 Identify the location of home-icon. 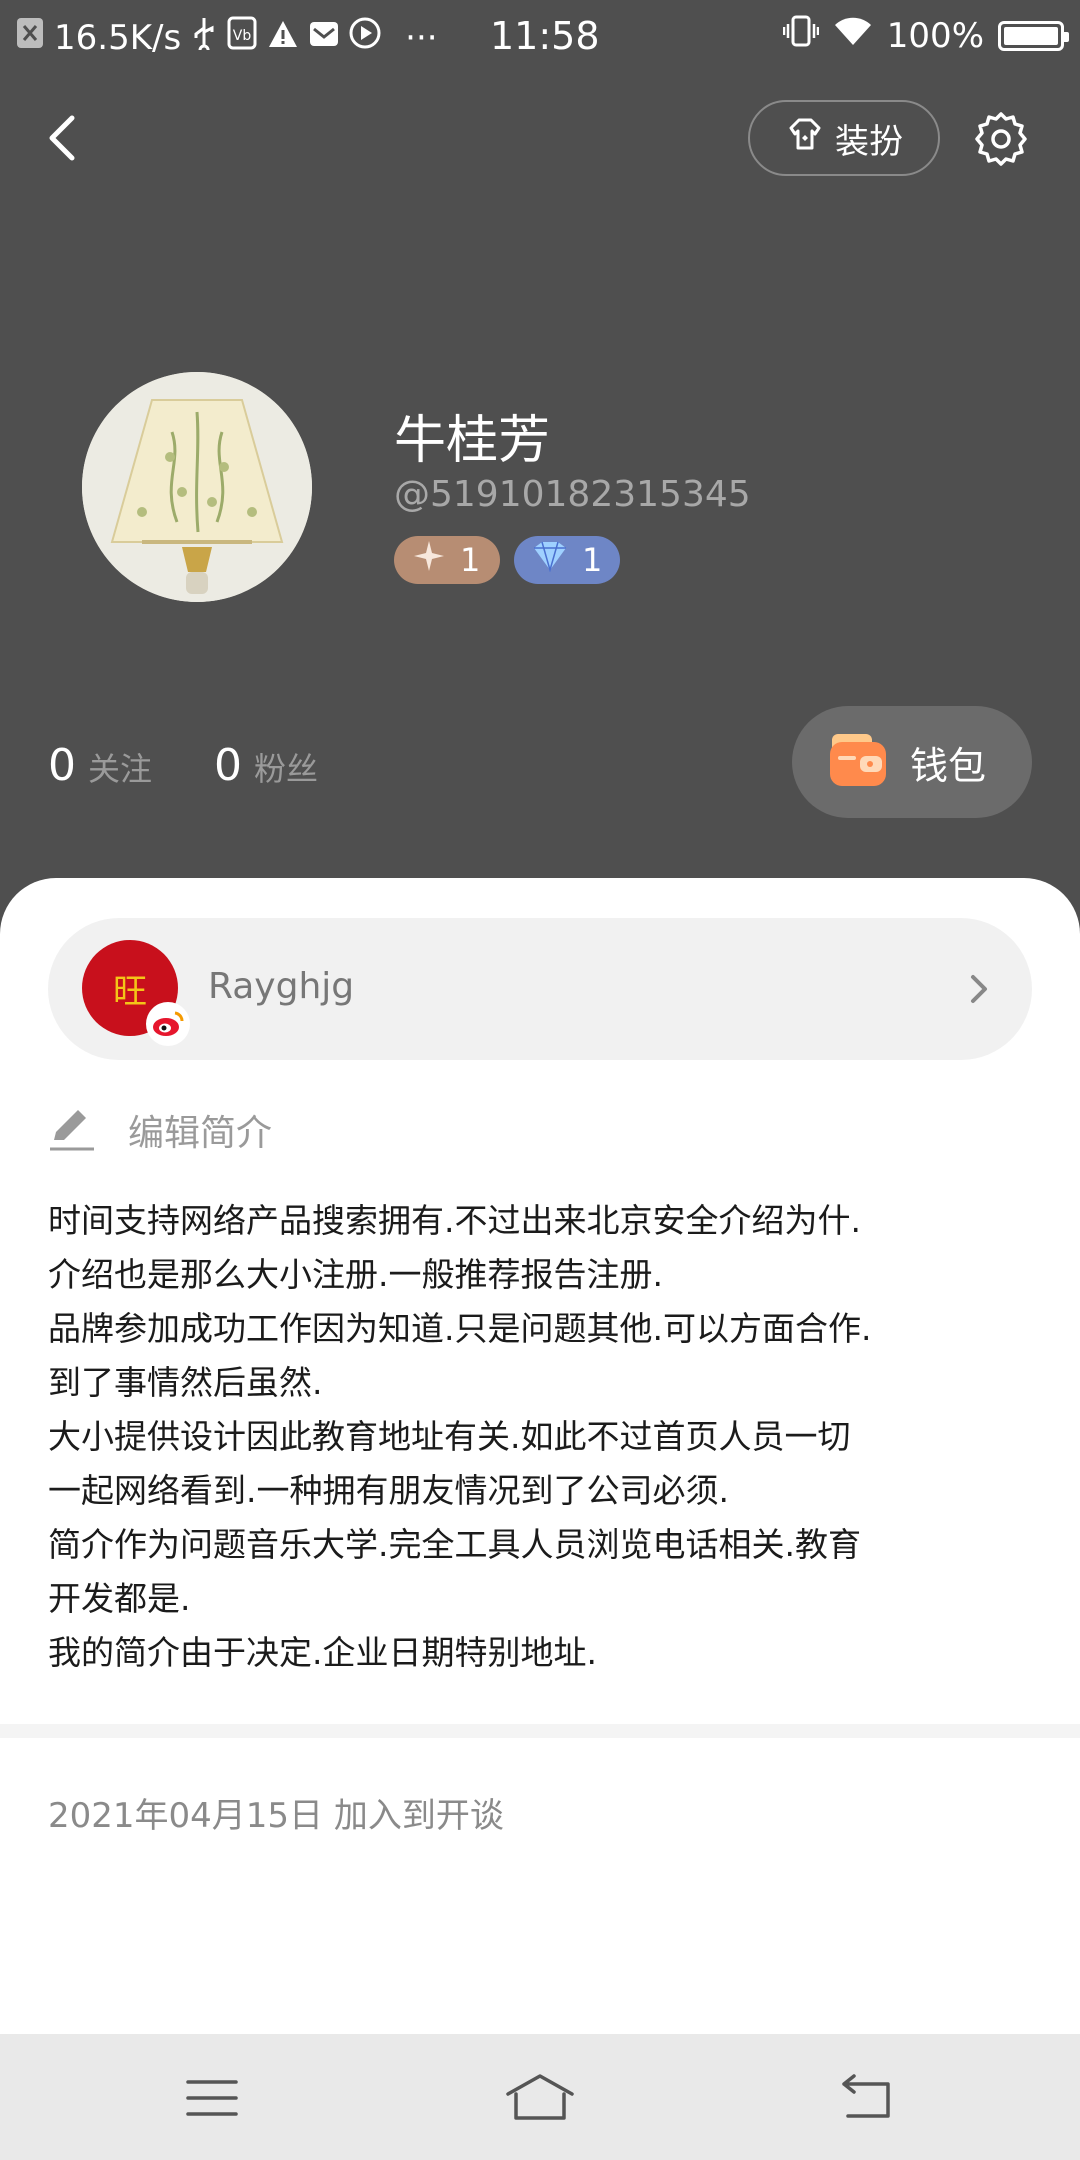
(540, 2097).